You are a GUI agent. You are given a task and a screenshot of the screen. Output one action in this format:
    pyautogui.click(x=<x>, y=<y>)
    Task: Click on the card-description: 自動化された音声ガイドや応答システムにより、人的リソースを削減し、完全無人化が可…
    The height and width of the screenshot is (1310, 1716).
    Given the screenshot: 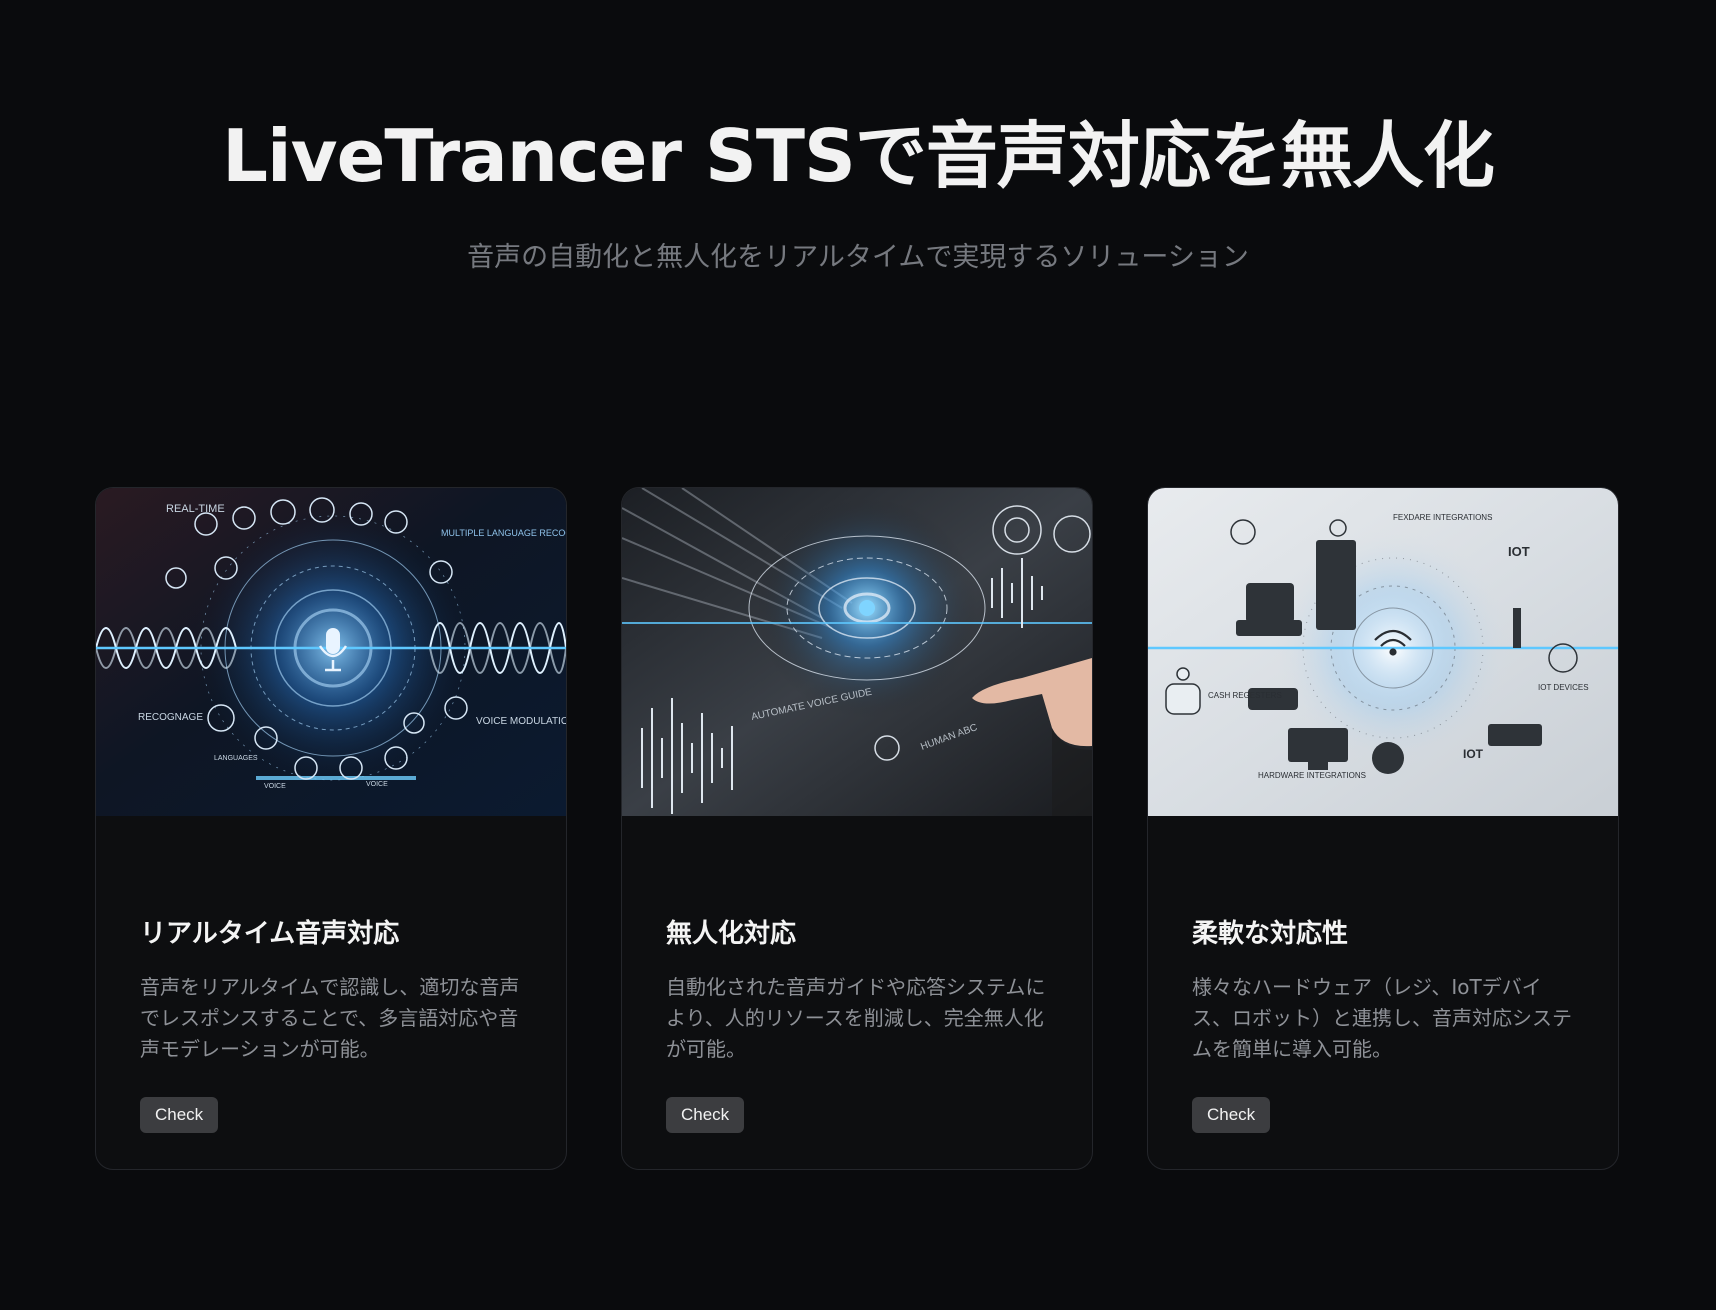 What is the action you would take?
    pyautogui.click(x=856, y=1018)
    